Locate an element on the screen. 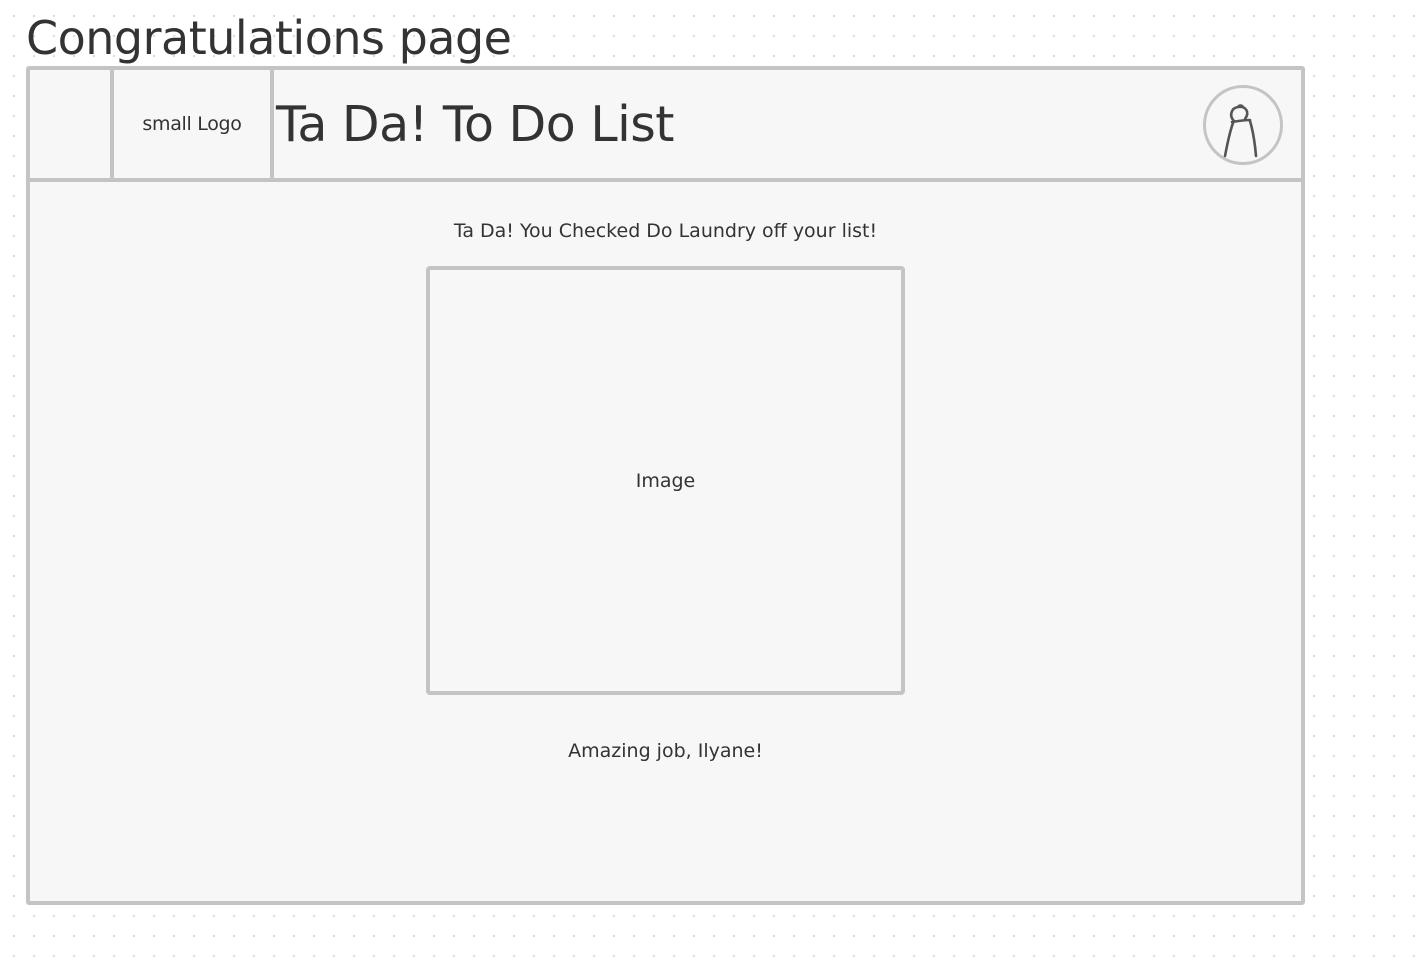 The height and width of the screenshot is (963, 1420). user-profile-button is located at coordinates (1243, 125).